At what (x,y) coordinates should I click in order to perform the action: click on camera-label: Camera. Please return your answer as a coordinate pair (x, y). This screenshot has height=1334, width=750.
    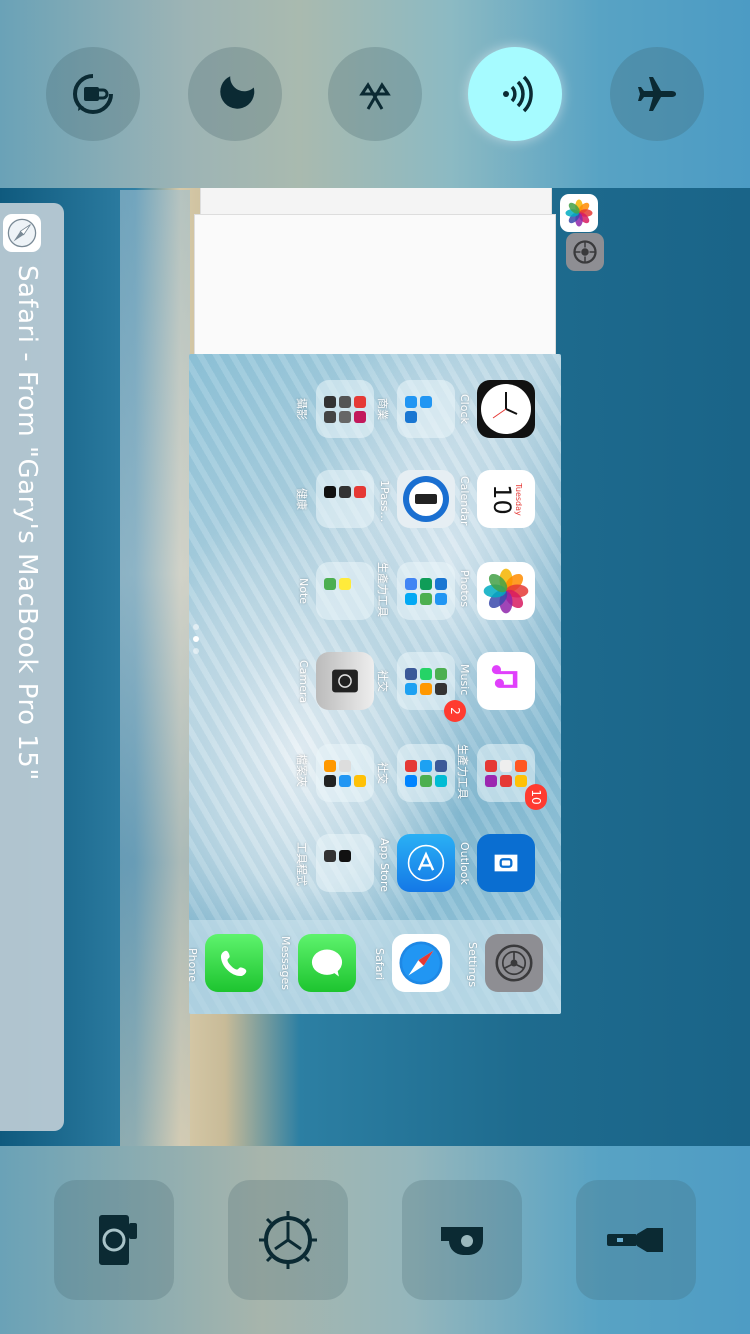
    Looking at the image, I should click on (303, 682).